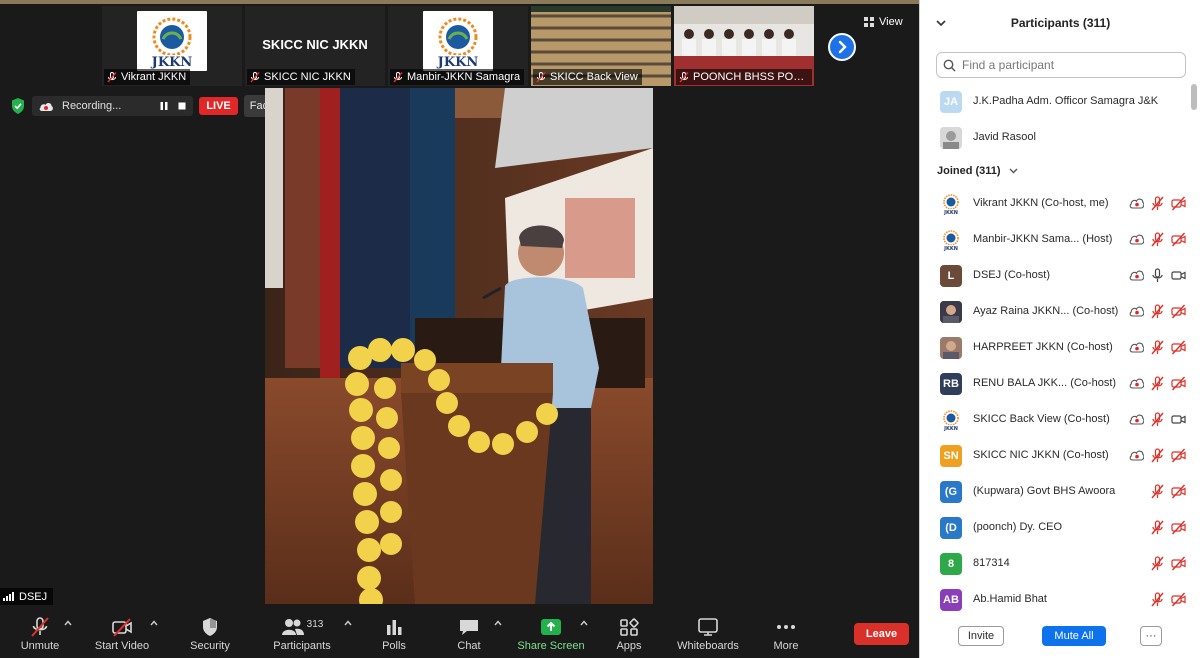  What do you see at coordinates (1151, 636) in the screenshot?
I see `panel-more-button: ···` at bounding box center [1151, 636].